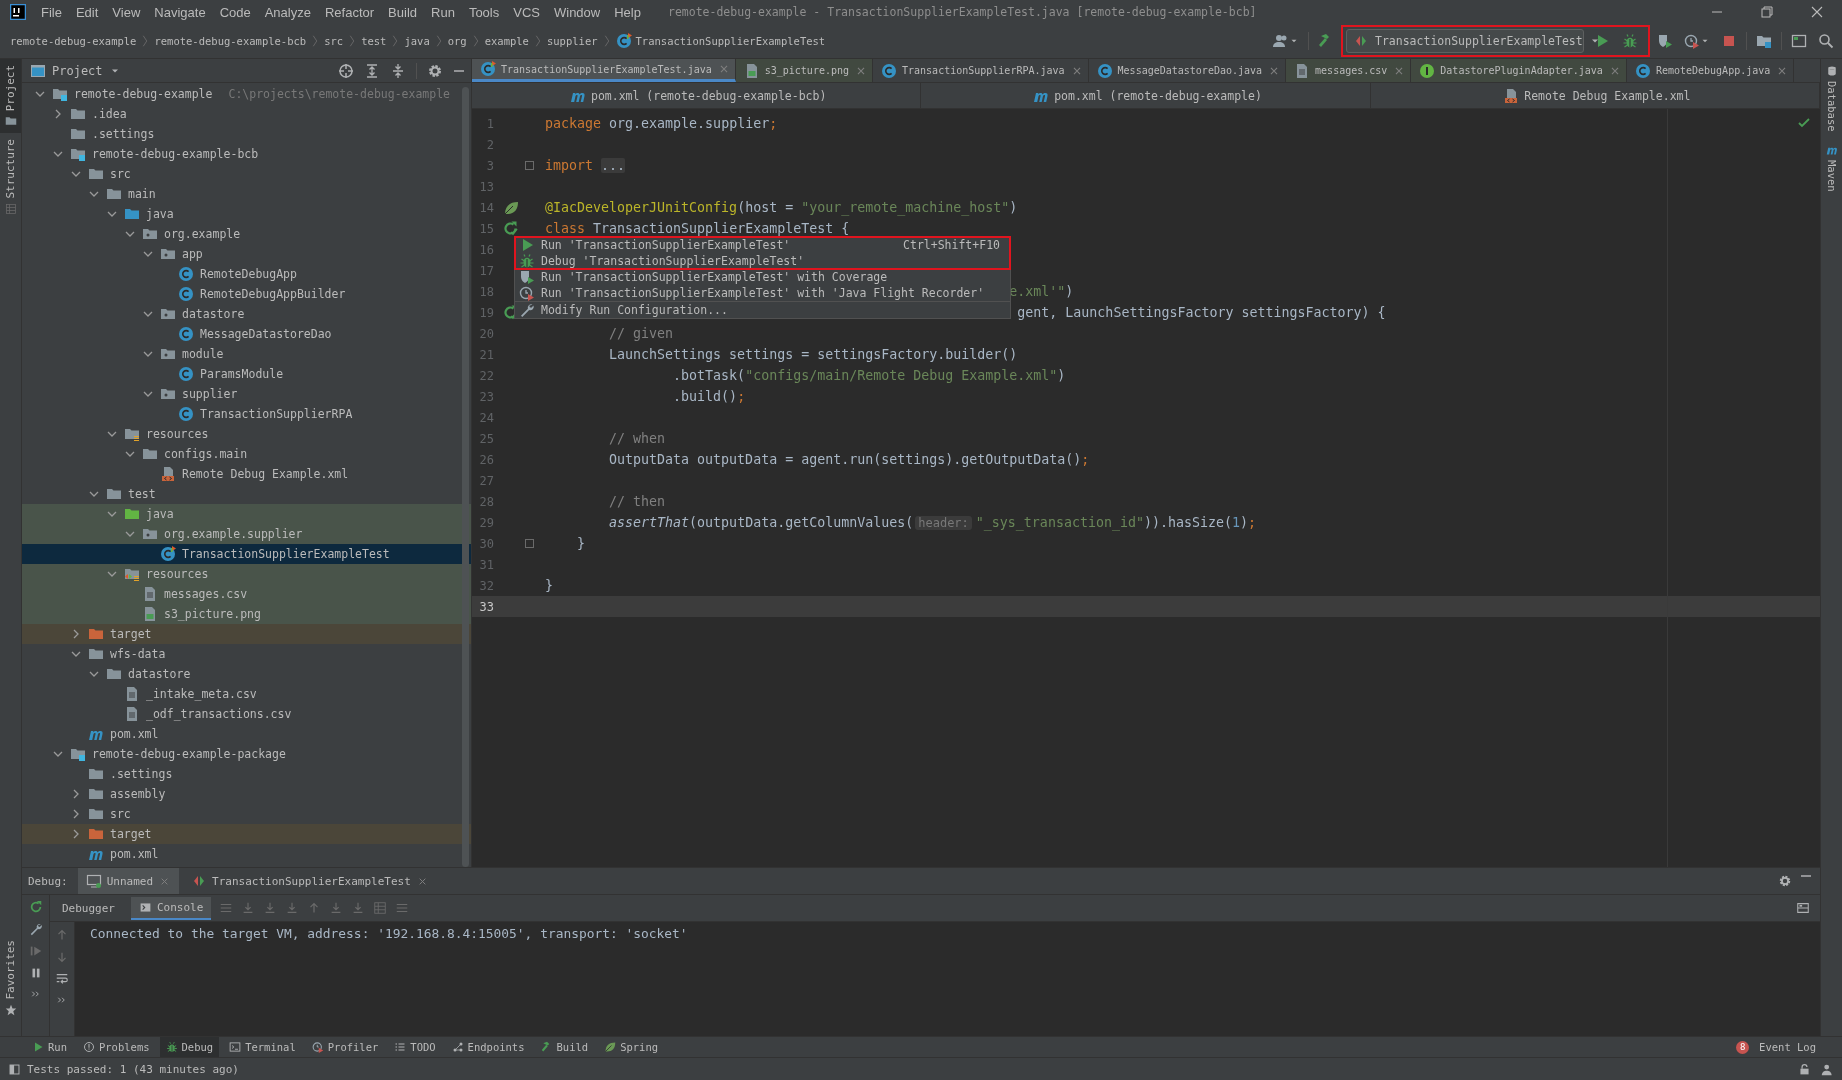 The width and height of the screenshot is (1842, 1080). What do you see at coordinates (75, 70) in the screenshot?
I see `project-view-dropdown: Project` at bounding box center [75, 70].